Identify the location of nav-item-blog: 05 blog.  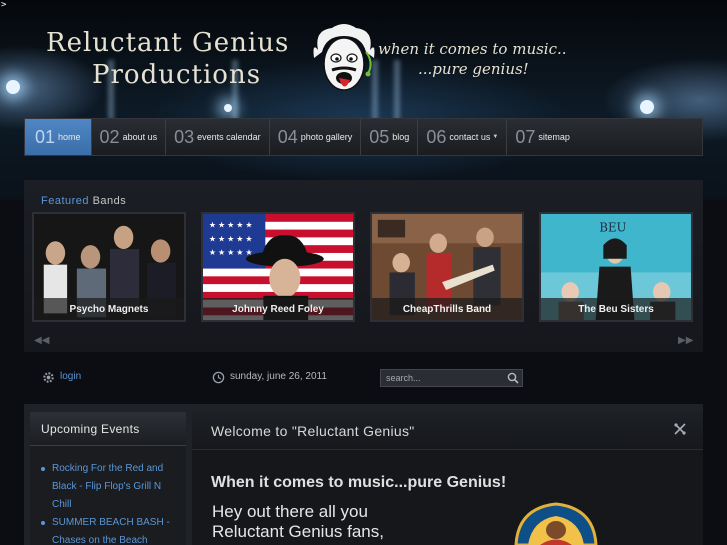
(390, 137).